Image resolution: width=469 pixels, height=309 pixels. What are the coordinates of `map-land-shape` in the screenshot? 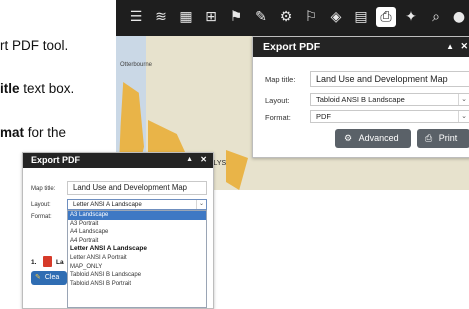 It's located at (237, 170).